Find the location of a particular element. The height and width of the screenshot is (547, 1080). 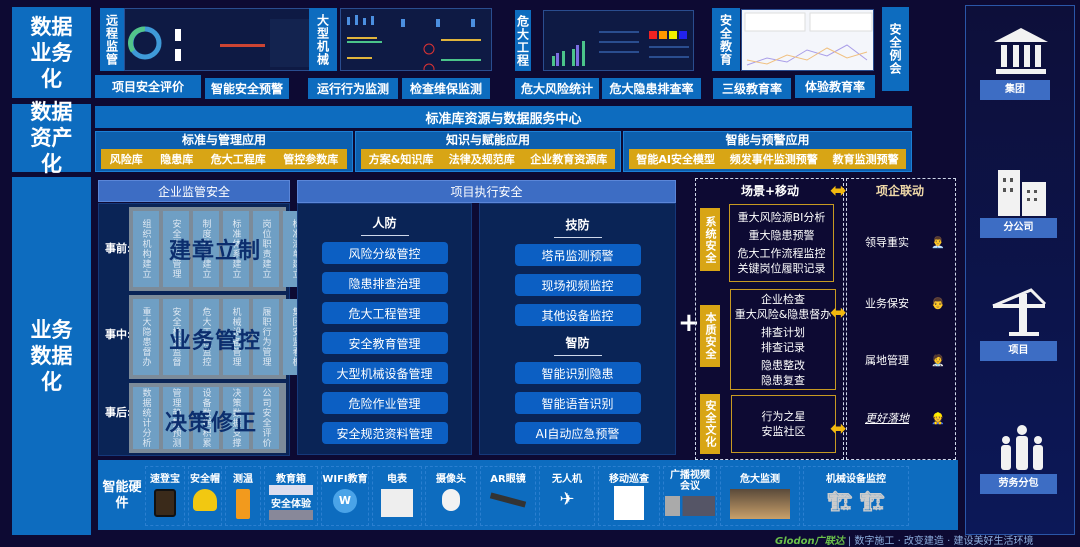

lib-control-params: 管控参数库 is located at coordinates (310, 159).